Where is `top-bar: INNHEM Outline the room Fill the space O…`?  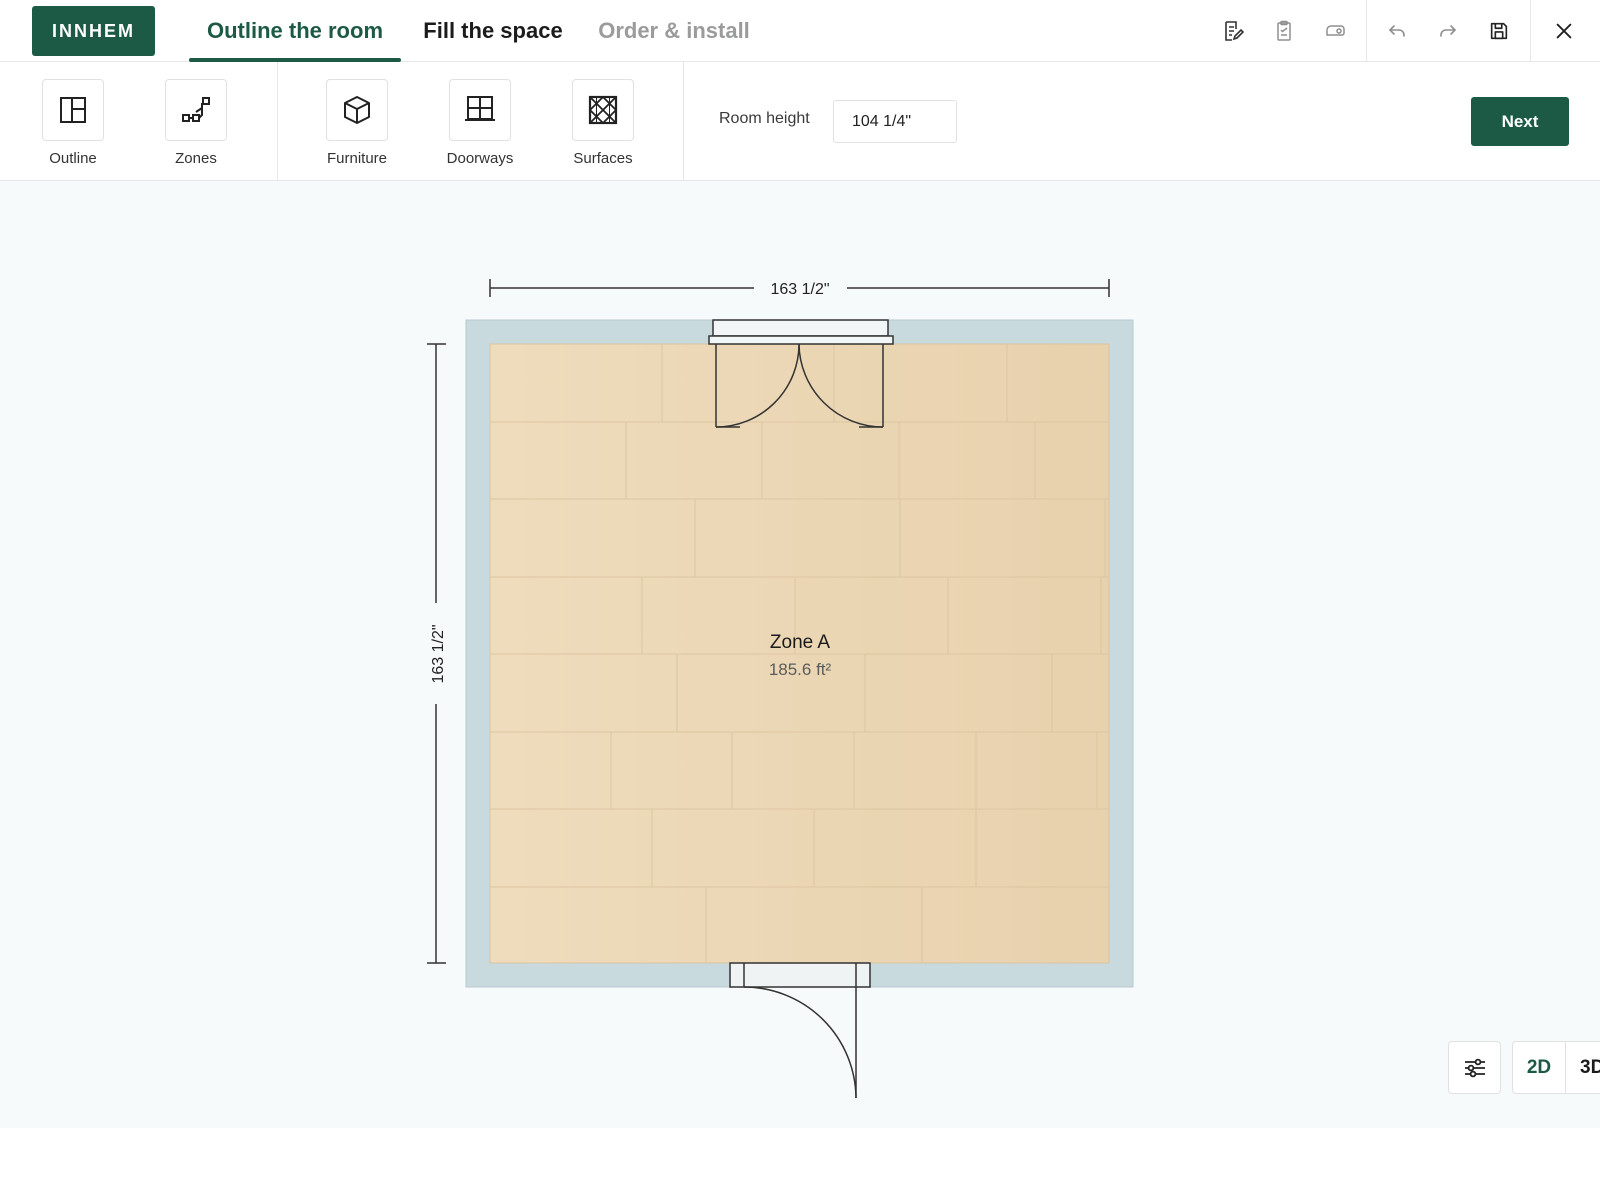
top-bar: INNHEM Outline the room Fill the space O… is located at coordinates (800, 31).